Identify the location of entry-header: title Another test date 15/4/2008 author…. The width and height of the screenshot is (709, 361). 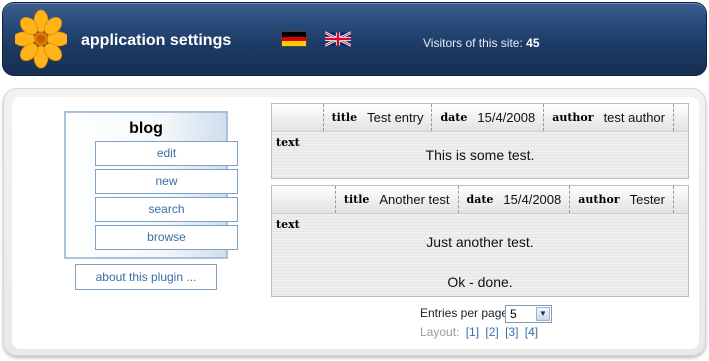
(480, 200).